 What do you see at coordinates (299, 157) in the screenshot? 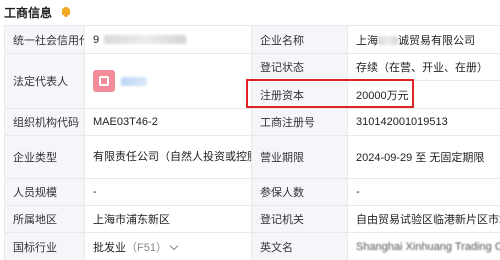
I see `business-term-label: 营业期限` at bounding box center [299, 157].